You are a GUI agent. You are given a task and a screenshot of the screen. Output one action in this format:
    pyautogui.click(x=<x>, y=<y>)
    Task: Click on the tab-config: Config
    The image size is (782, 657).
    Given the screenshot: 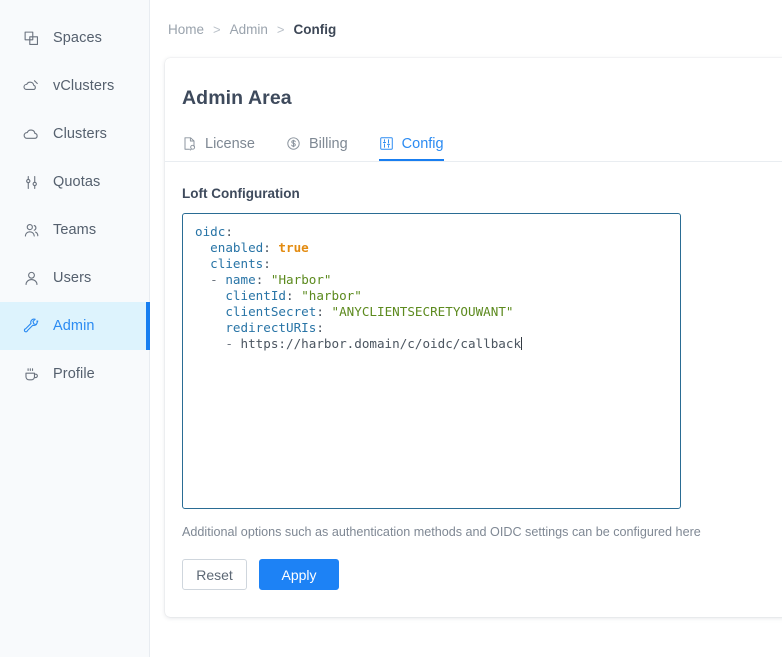 What is the action you would take?
    pyautogui.click(x=411, y=144)
    